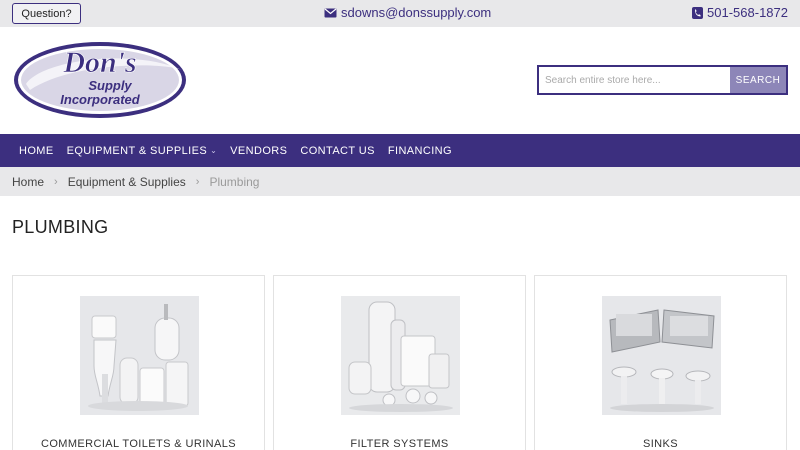 Image resolution: width=800 pixels, height=450 pixels. I want to click on chevron-down-icon: ⌄, so click(214, 150).